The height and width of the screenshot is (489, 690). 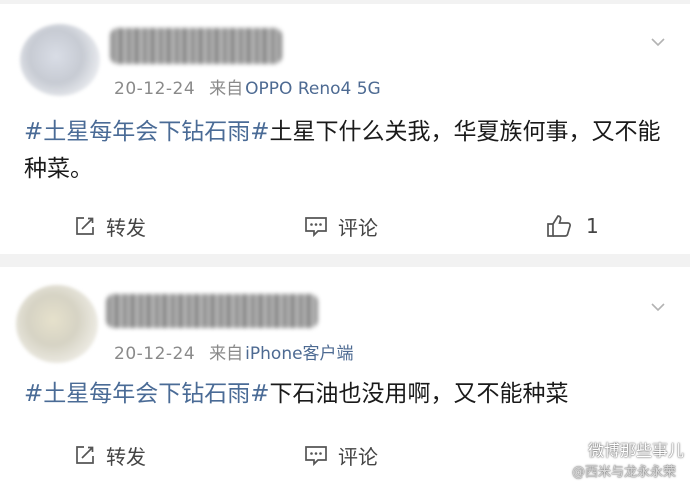 I want to click on post-meta: 20-12-24 来自 OPPO Reno4 5G, so click(x=247, y=86).